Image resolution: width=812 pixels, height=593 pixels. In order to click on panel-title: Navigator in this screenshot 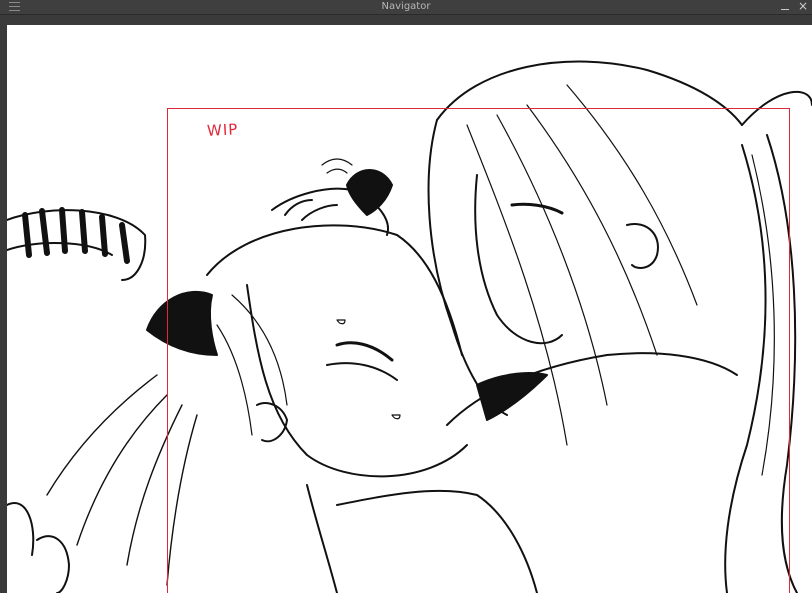, I will do `click(406, 6)`.